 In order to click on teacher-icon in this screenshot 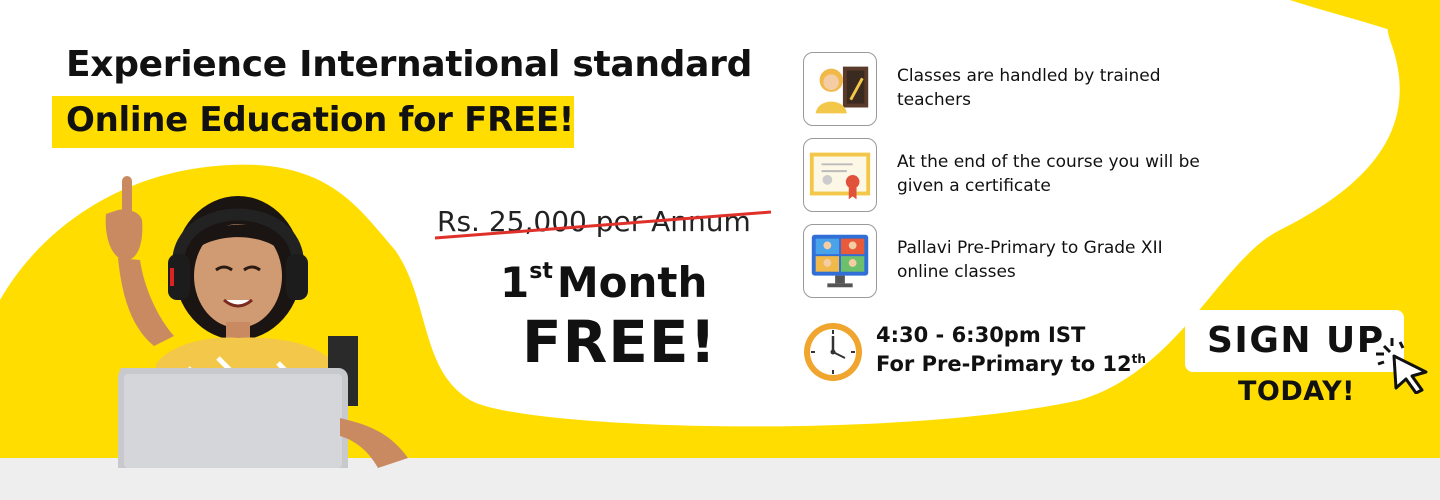, I will do `click(840, 89)`.